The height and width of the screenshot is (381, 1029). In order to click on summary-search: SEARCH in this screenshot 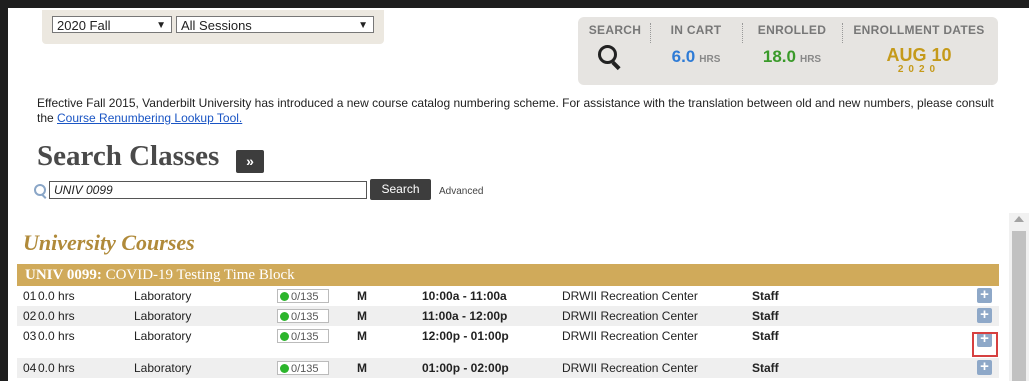, I will do `click(615, 51)`.